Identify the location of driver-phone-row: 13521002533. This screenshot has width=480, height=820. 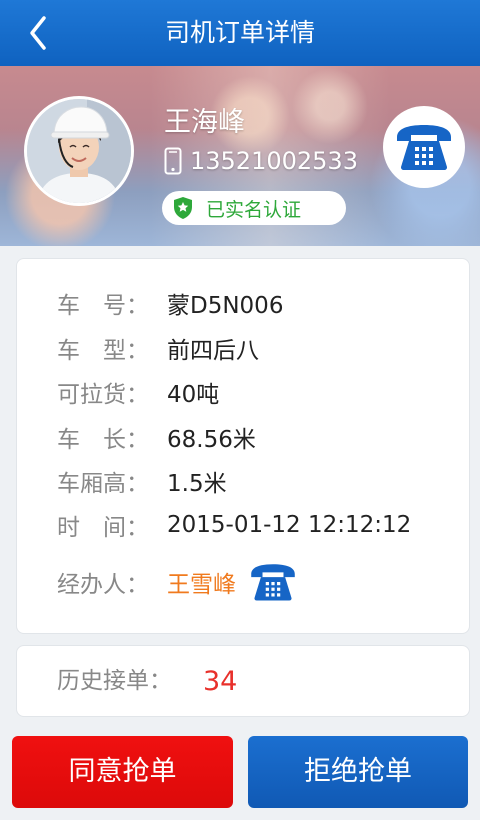
(261, 161).